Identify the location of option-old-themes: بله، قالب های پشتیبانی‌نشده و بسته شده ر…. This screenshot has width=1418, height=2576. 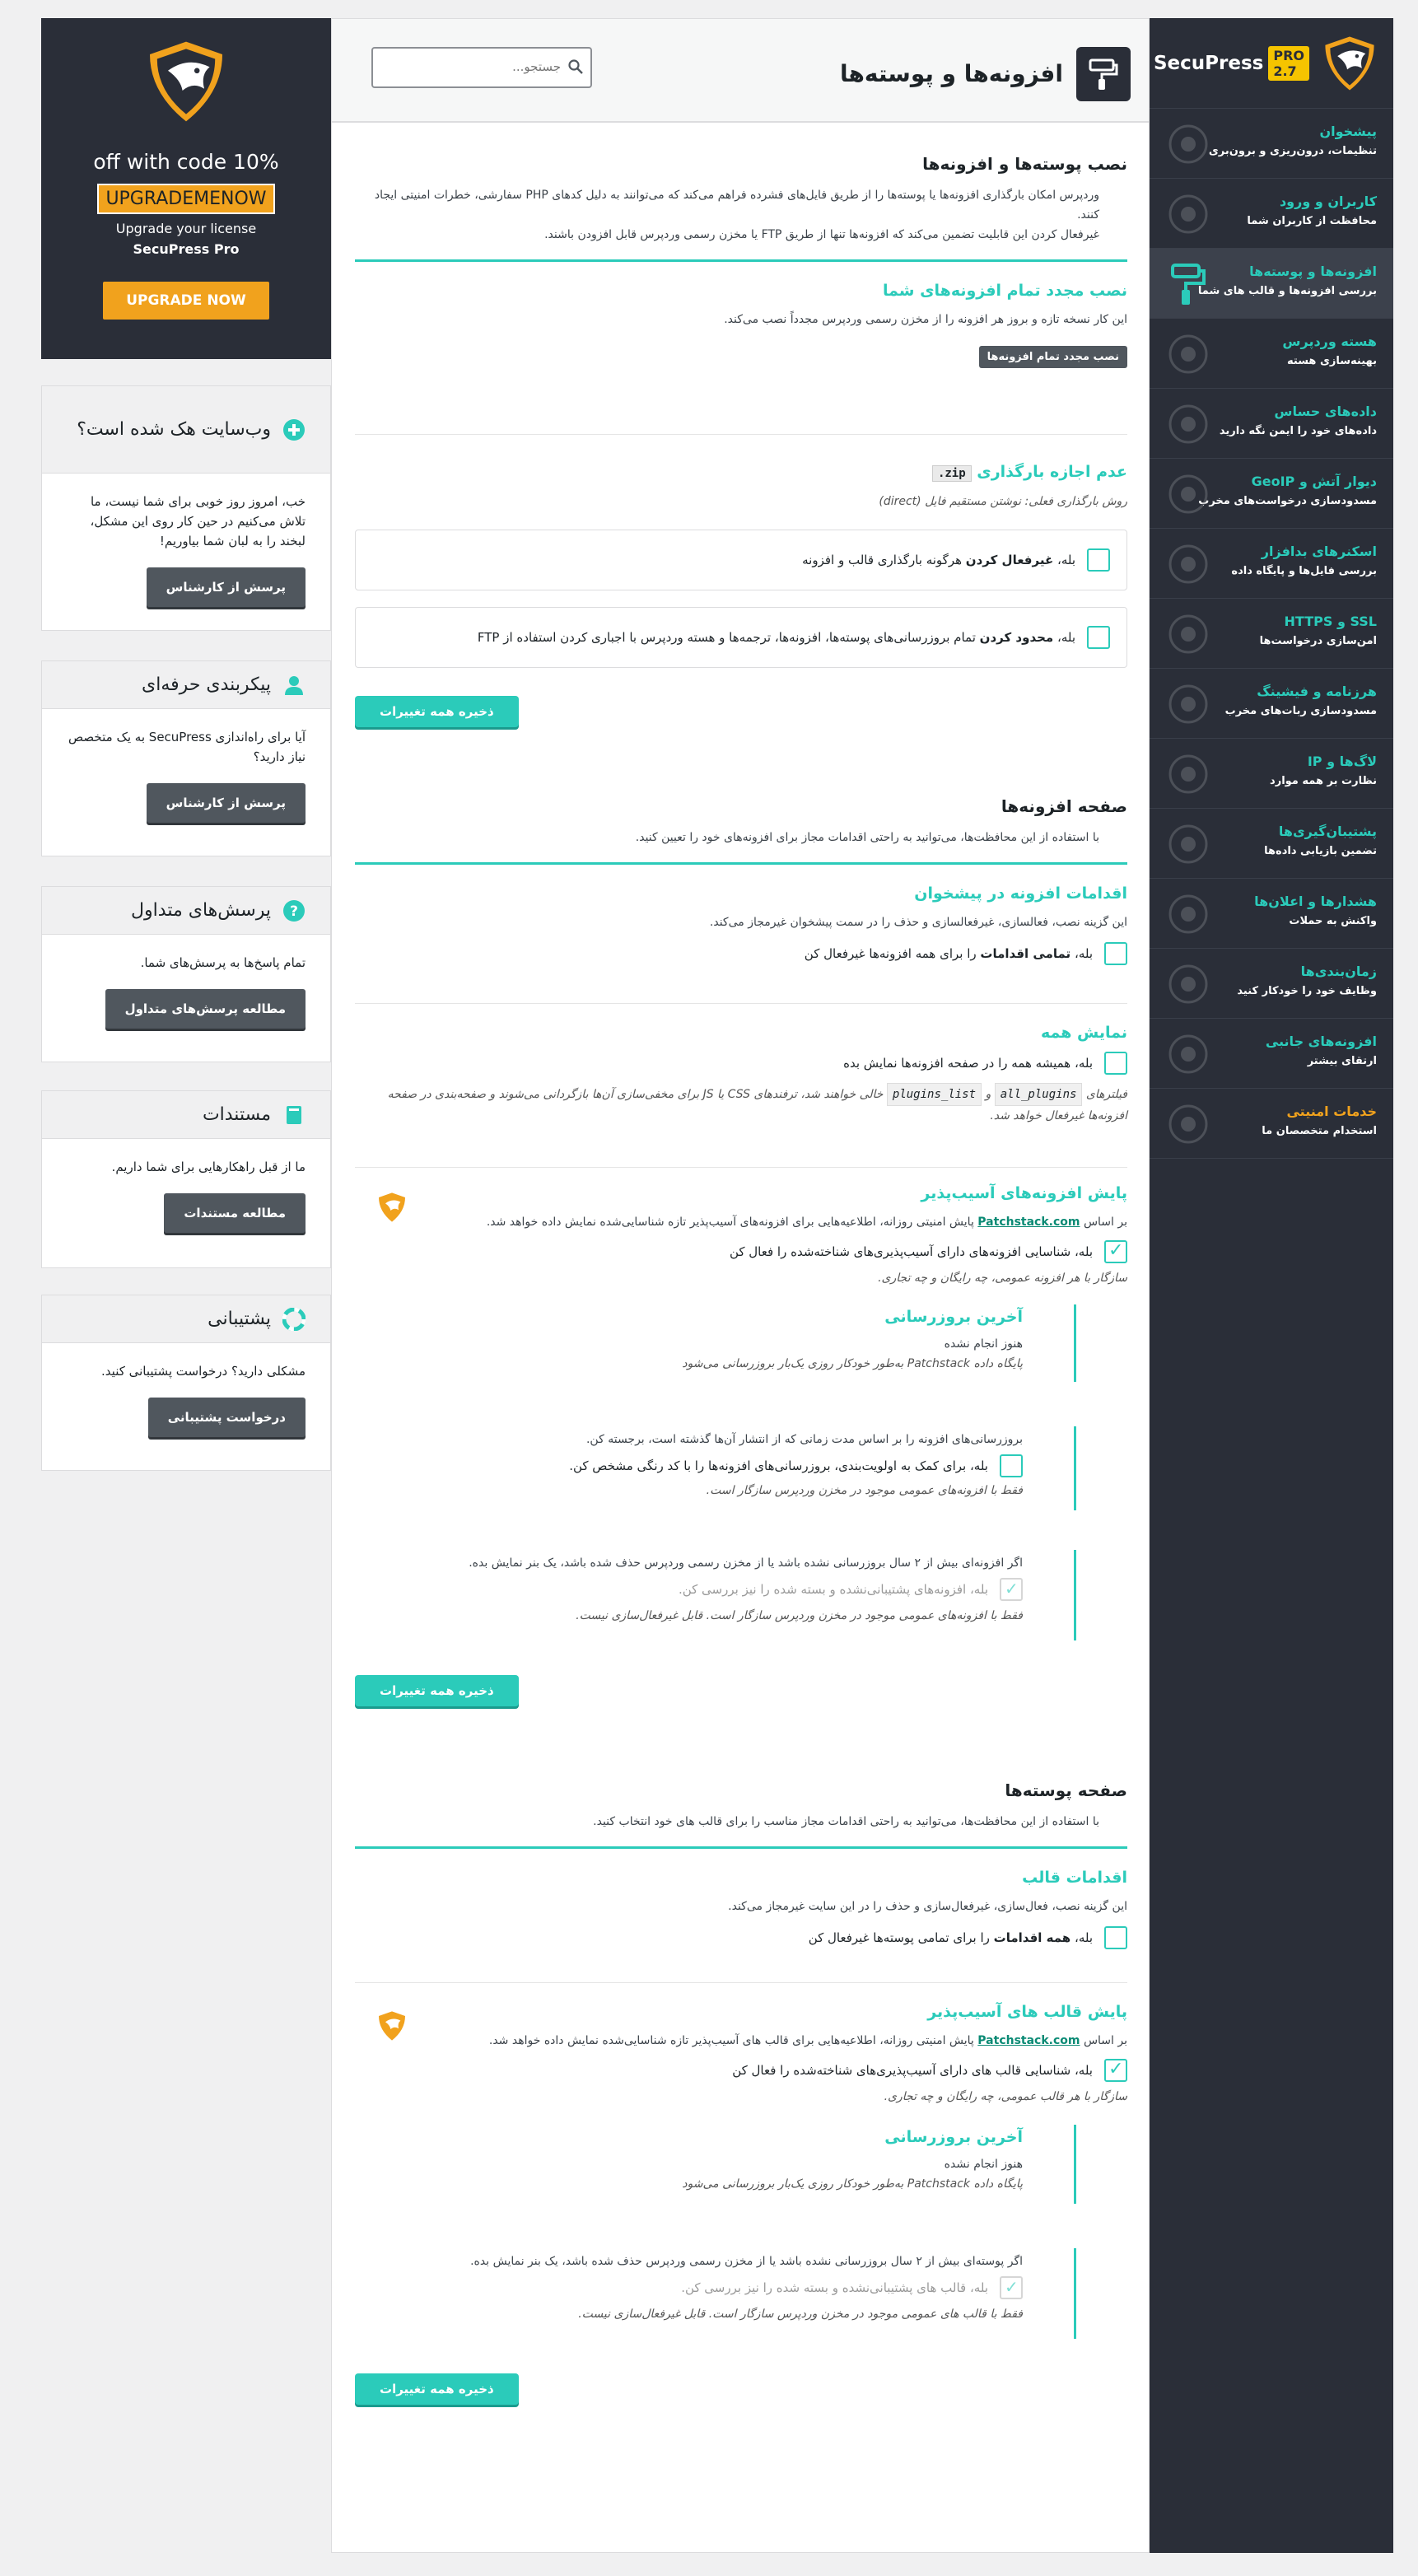
(689, 2287).